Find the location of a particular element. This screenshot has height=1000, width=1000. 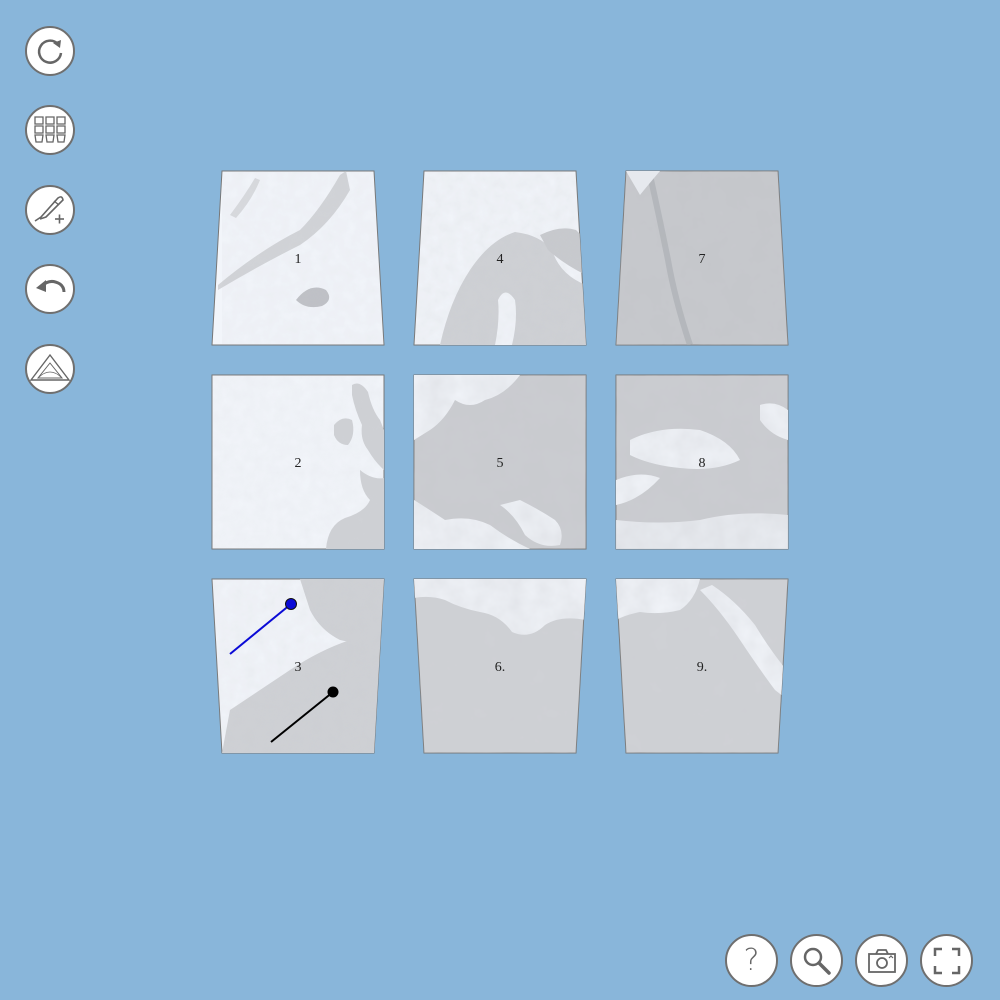

fullscreen-icon is located at coordinates (946, 960).